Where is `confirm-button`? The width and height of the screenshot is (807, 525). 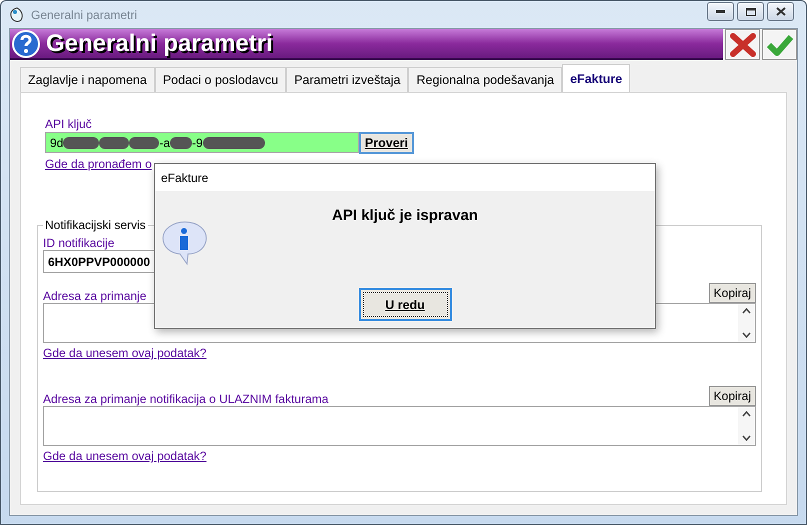
confirm-button is located at coordinates (779, 44).